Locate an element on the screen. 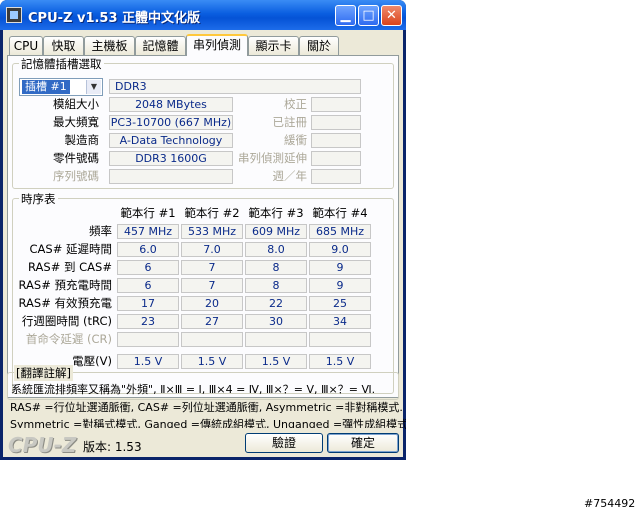 This screenshot has height=512, width=640. module-size-label: 模組大小 is located at coordinates (76, 104).